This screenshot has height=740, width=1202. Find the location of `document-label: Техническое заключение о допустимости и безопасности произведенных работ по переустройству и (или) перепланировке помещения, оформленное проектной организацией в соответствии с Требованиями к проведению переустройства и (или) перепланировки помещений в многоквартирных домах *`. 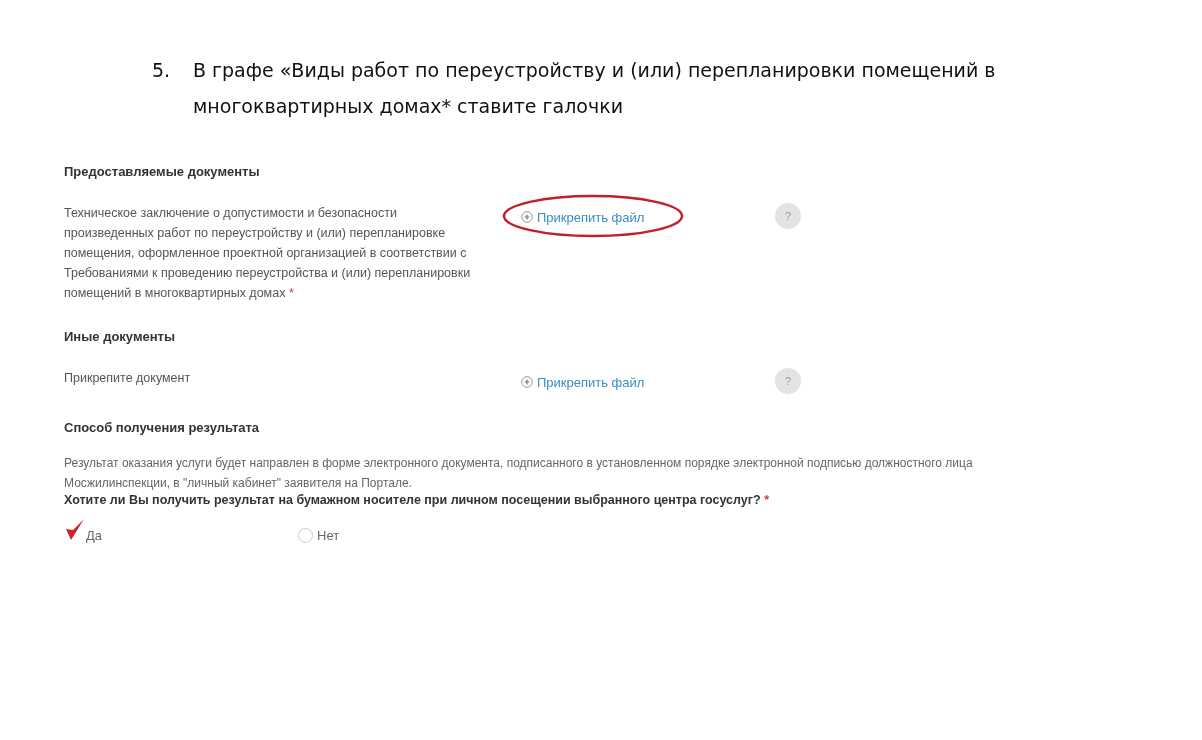

document-label: Техническое заключение о допустимости и безопасности произведенных работ по переустройству и (или) перепланировке помещения, оформленное проектной организацией в соответствии с Требованиями к проведению переустройства и (или) перепланировки помещений в многоквартирных домах * is located at coordinates (268, 253).